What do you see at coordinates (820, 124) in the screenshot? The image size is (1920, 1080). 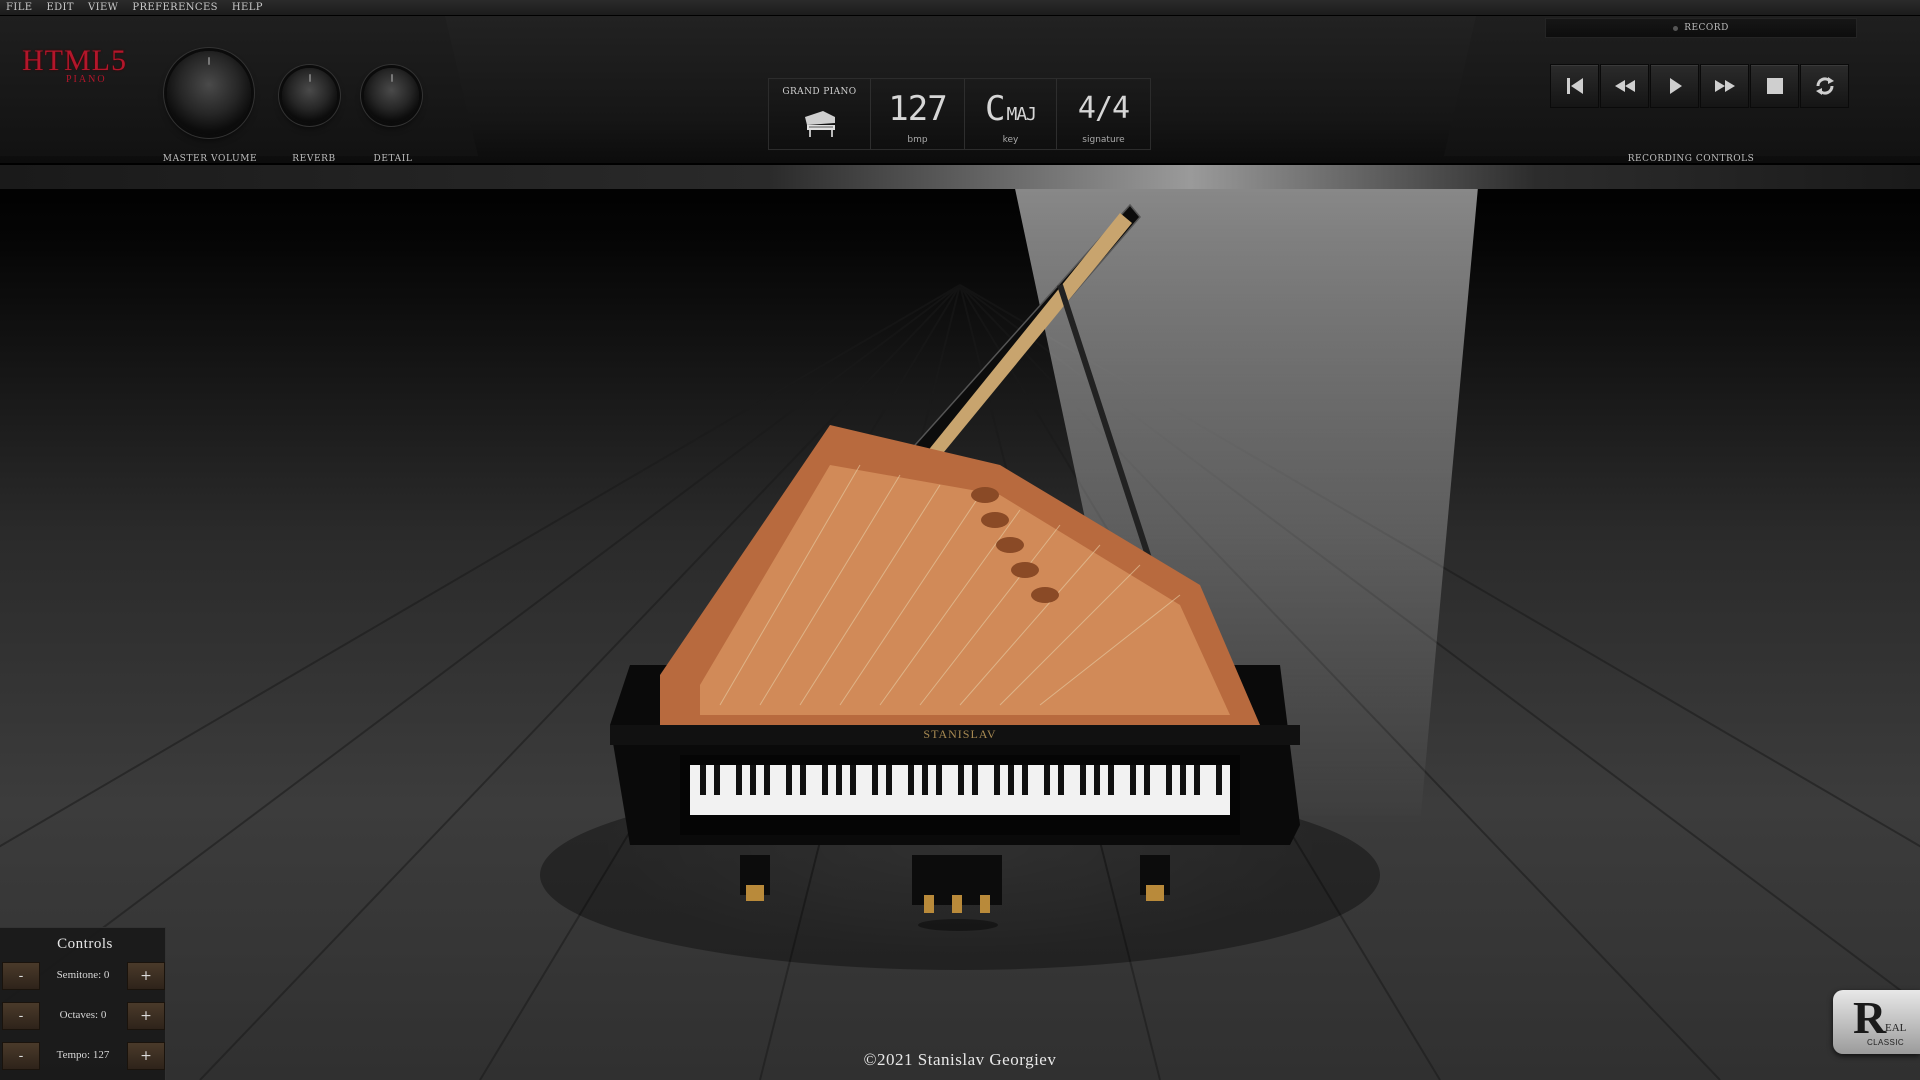 I see `grand-piano-icon` at bounding box center [820, 124].